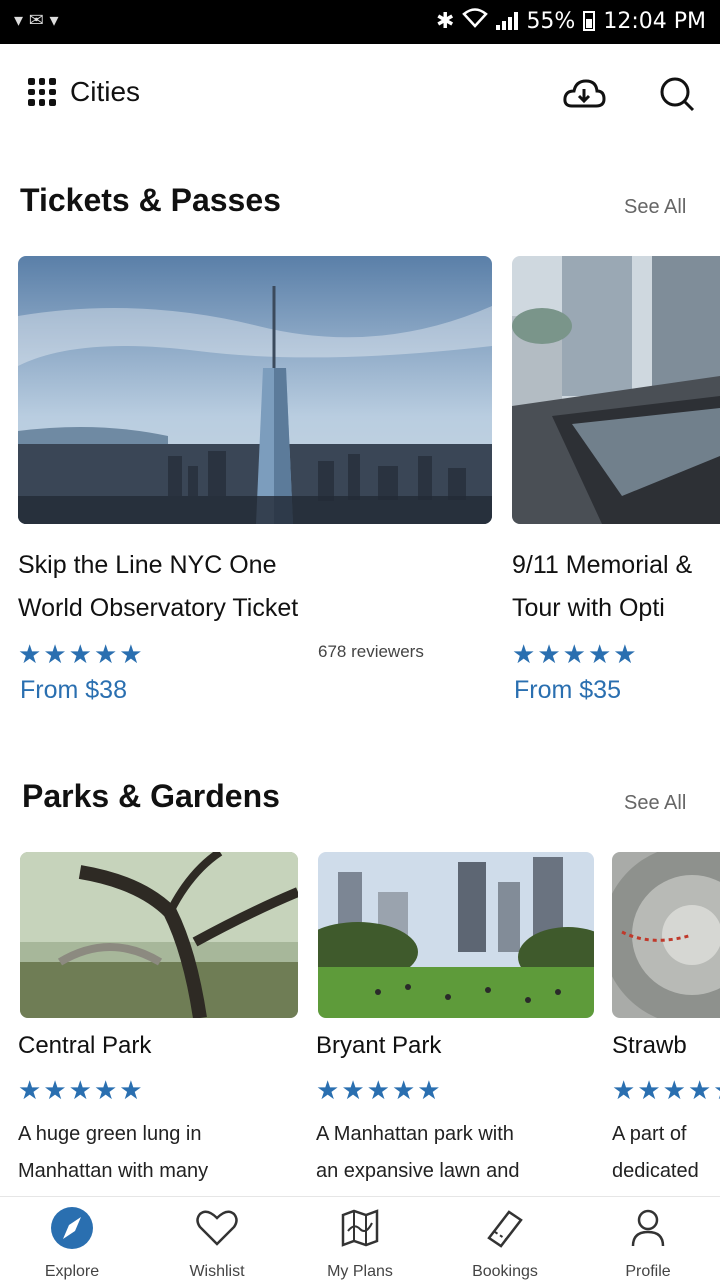 The height and width of the screenshot is (1280, 720). Describe the element at coordinates (567, 690) in the screenshot. I see `price: From $35` at that location.